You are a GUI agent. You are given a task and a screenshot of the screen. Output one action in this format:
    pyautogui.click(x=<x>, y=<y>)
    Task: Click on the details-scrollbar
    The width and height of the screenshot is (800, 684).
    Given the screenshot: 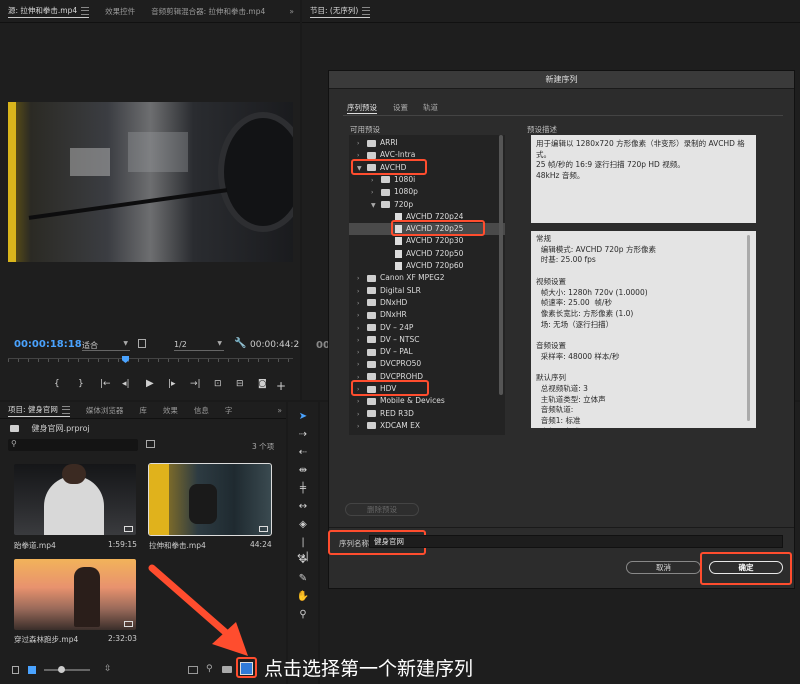 What is the action you would take?
    pyautogui.click(x=748, y=328)
    